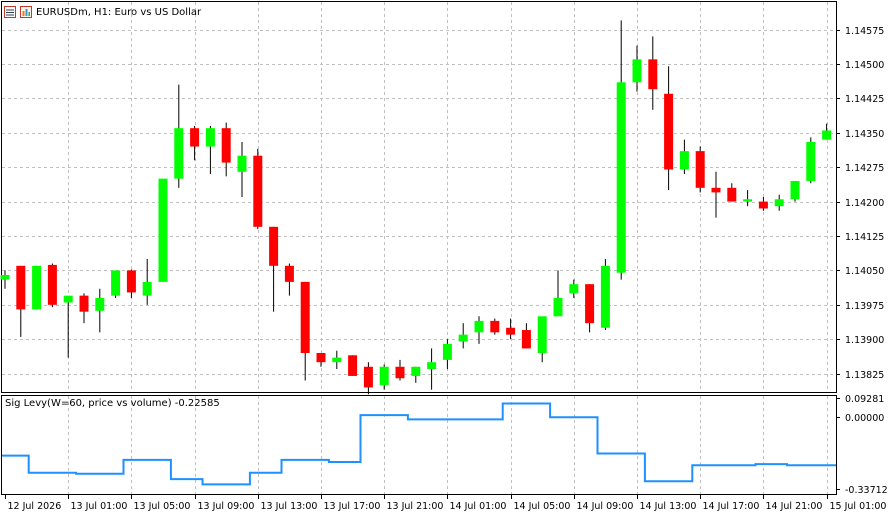 Image resolution: width=892 pixels, height=518 pixels. I want to click on price-tick-label: 1.14425, so click(864, 99).